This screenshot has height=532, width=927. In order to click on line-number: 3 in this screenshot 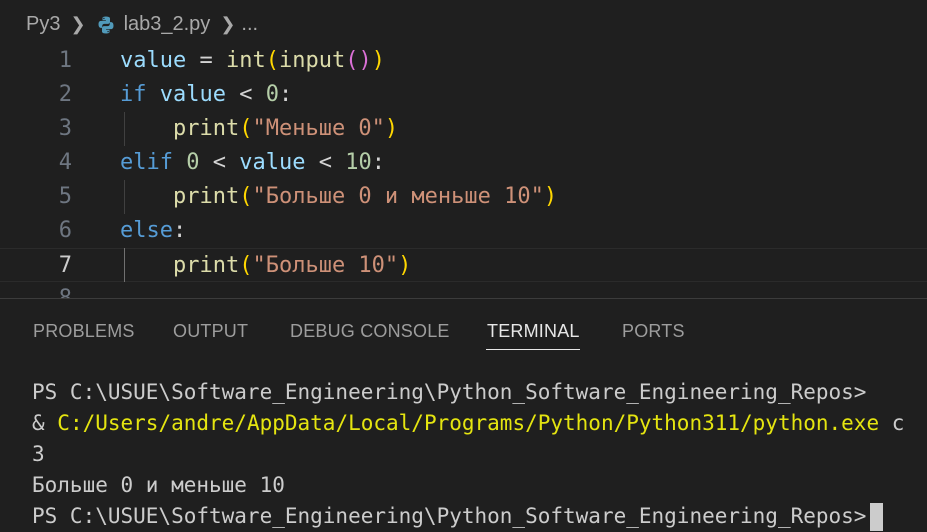, I will do `click(65, 128)`.